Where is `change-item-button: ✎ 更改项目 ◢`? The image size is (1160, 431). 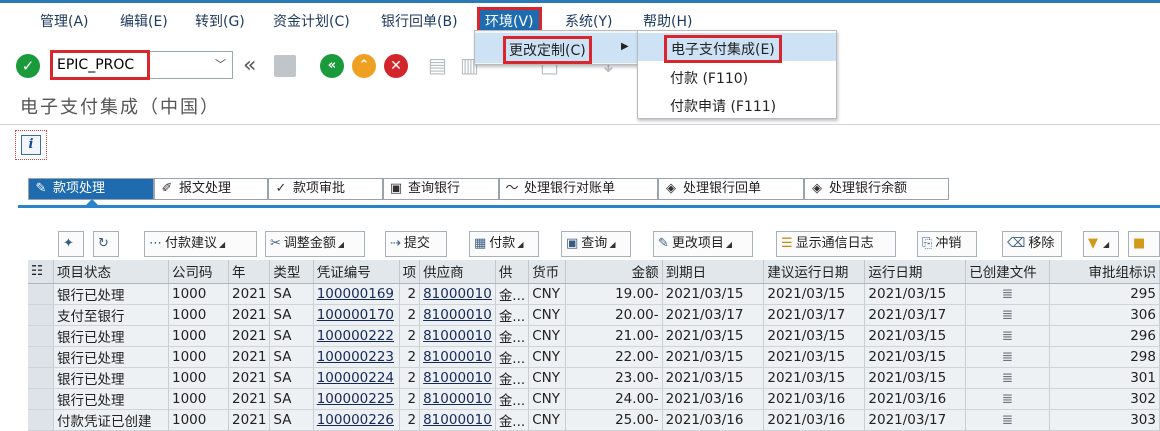
change-item-button: ✎ 更改项目 ◢ is located at coordinates (703, 244).